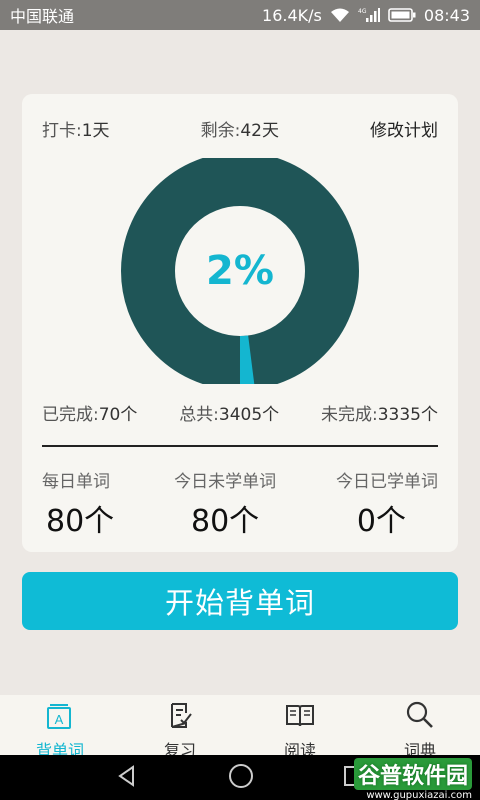  Describe the element at coordinates (59, 719) in the screenshot. I see `svg-text: A` at that location.